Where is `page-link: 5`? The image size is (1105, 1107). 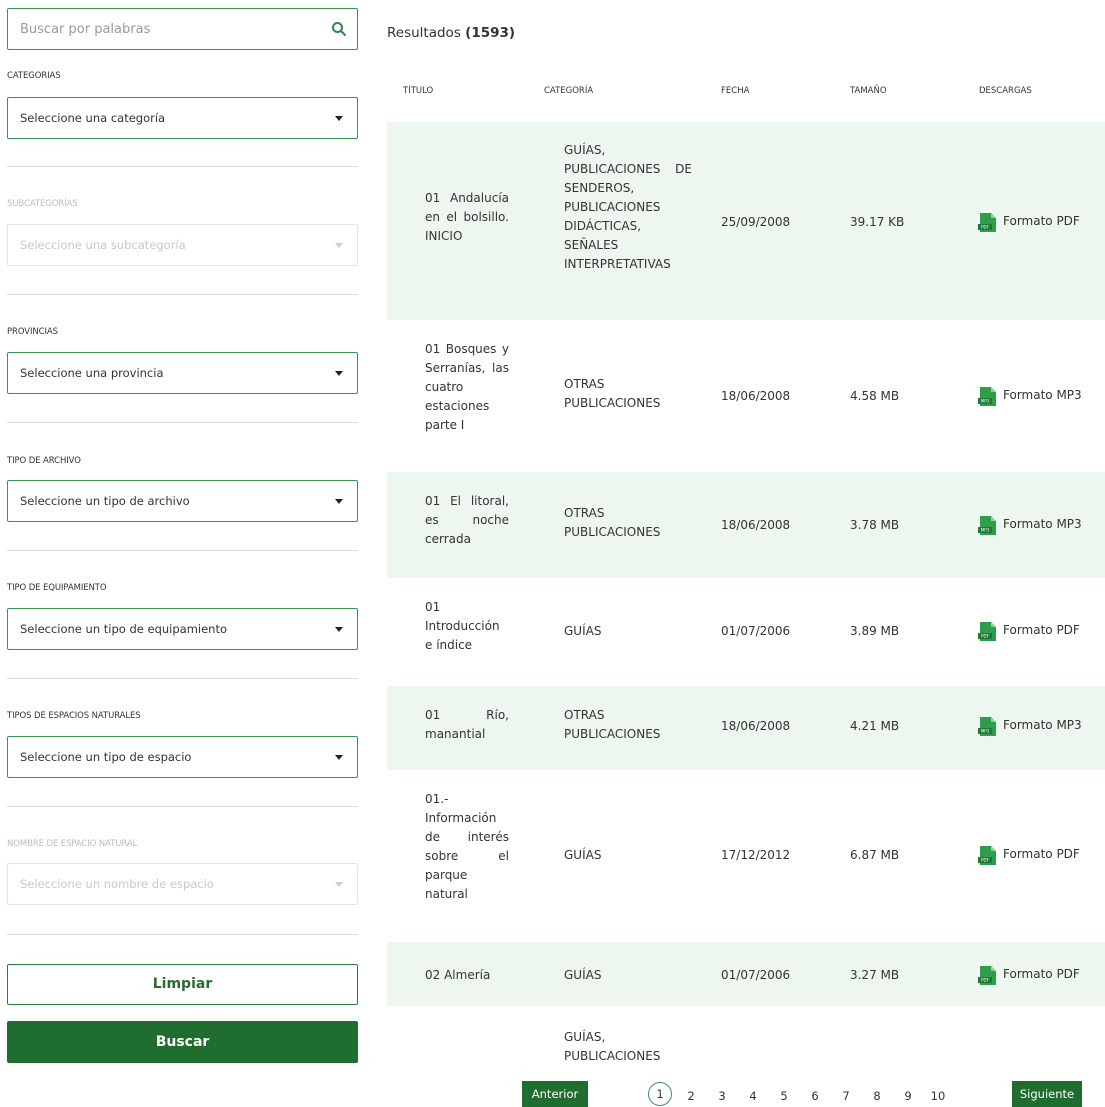
page-link: 5 is located at coordinates (784, 1096).